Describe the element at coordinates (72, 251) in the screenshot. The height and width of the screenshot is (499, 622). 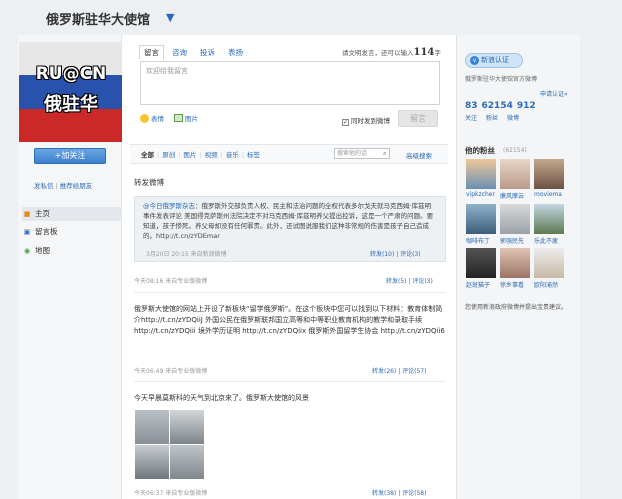
I see `sidebar-item-map: ◉ 地图` at that location.